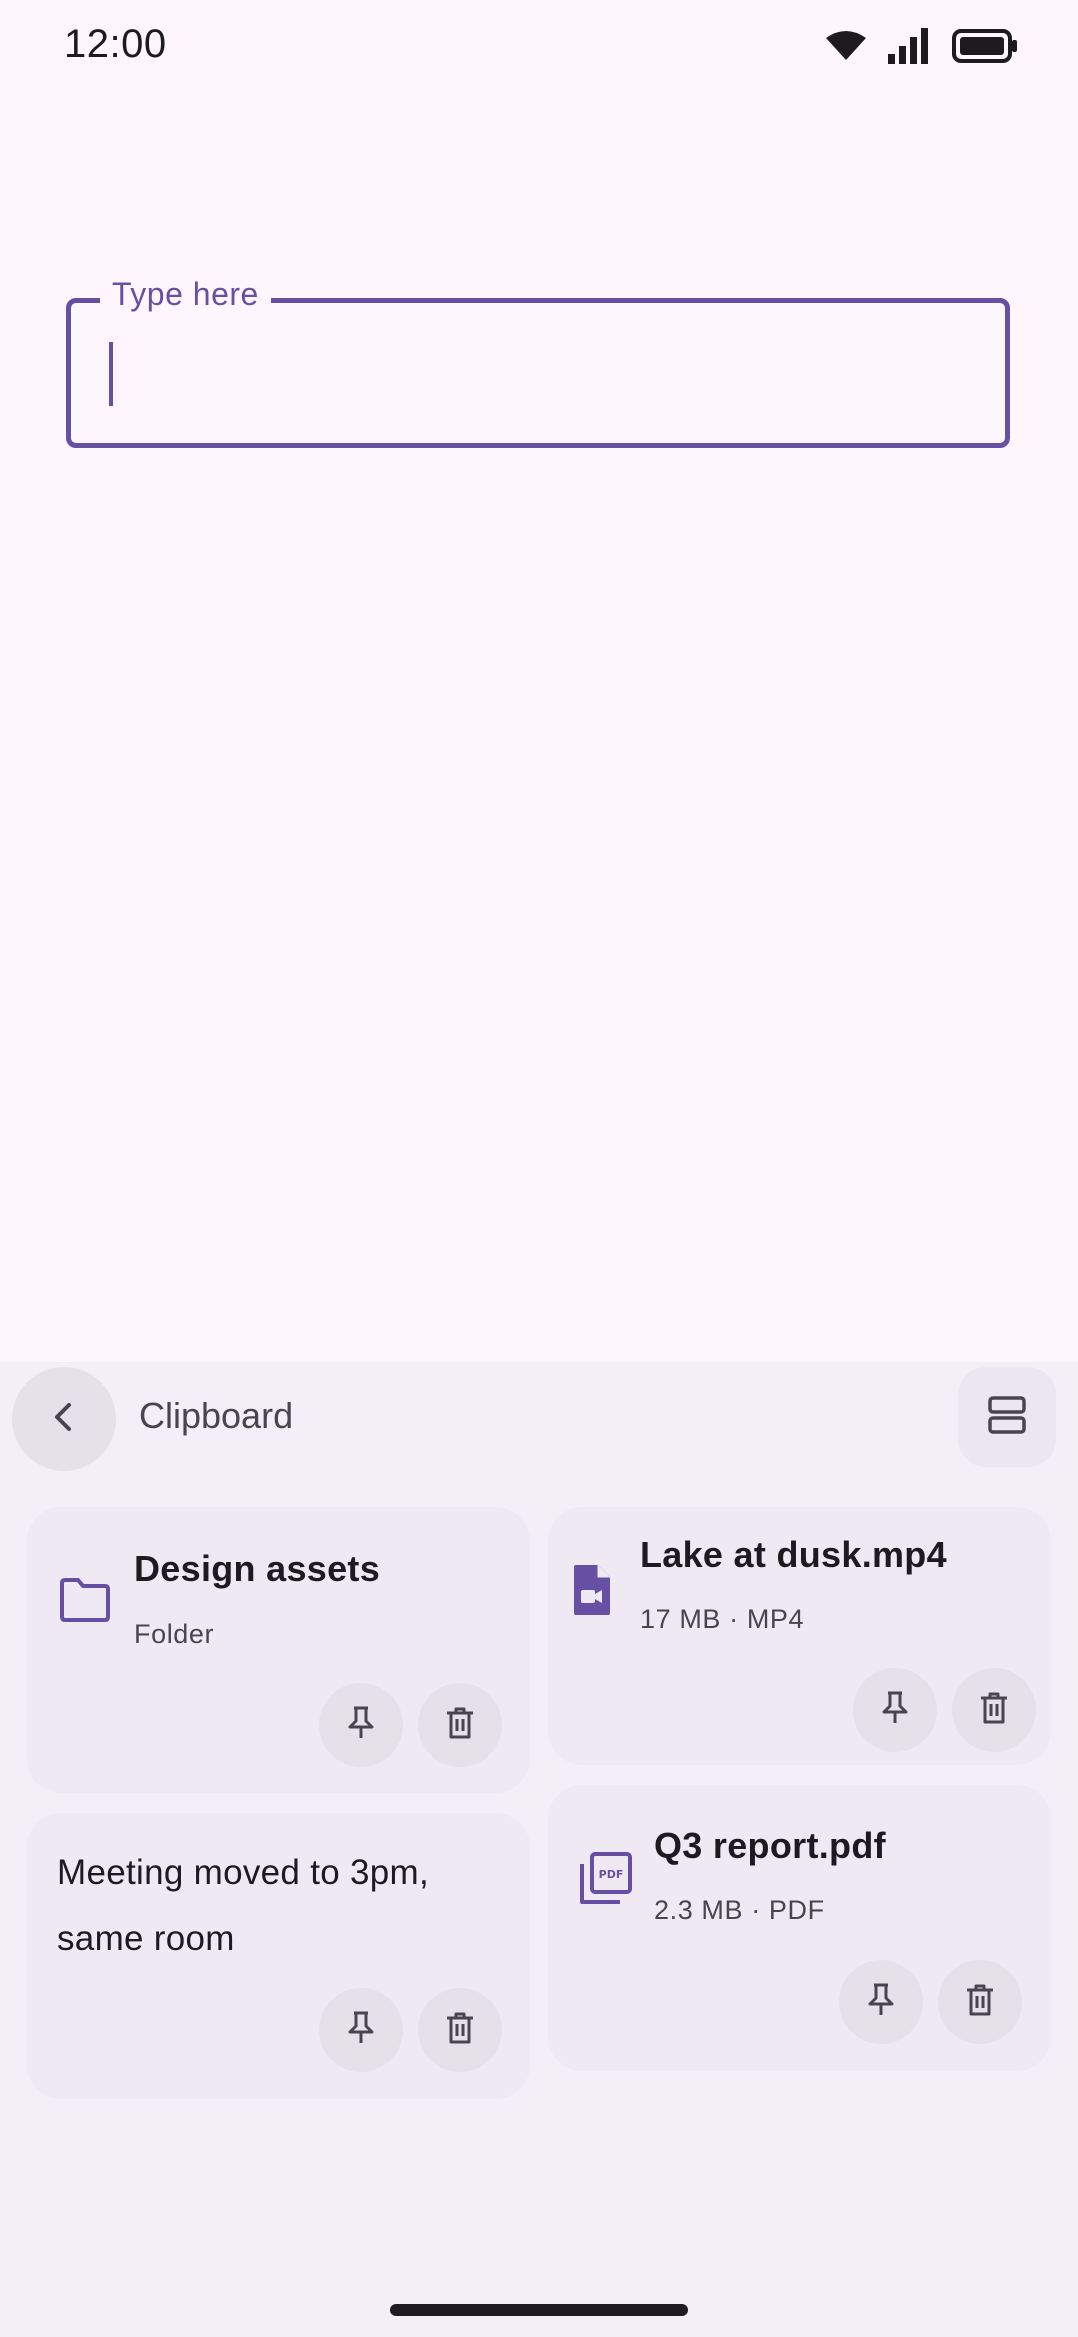 The height and width of the screenshot is (2337, 1078). What do you see at coordinates (257, 1568) in the screenshot?
I see `clipboard-item-title: Design assets` at bounding box center [257, 1568].